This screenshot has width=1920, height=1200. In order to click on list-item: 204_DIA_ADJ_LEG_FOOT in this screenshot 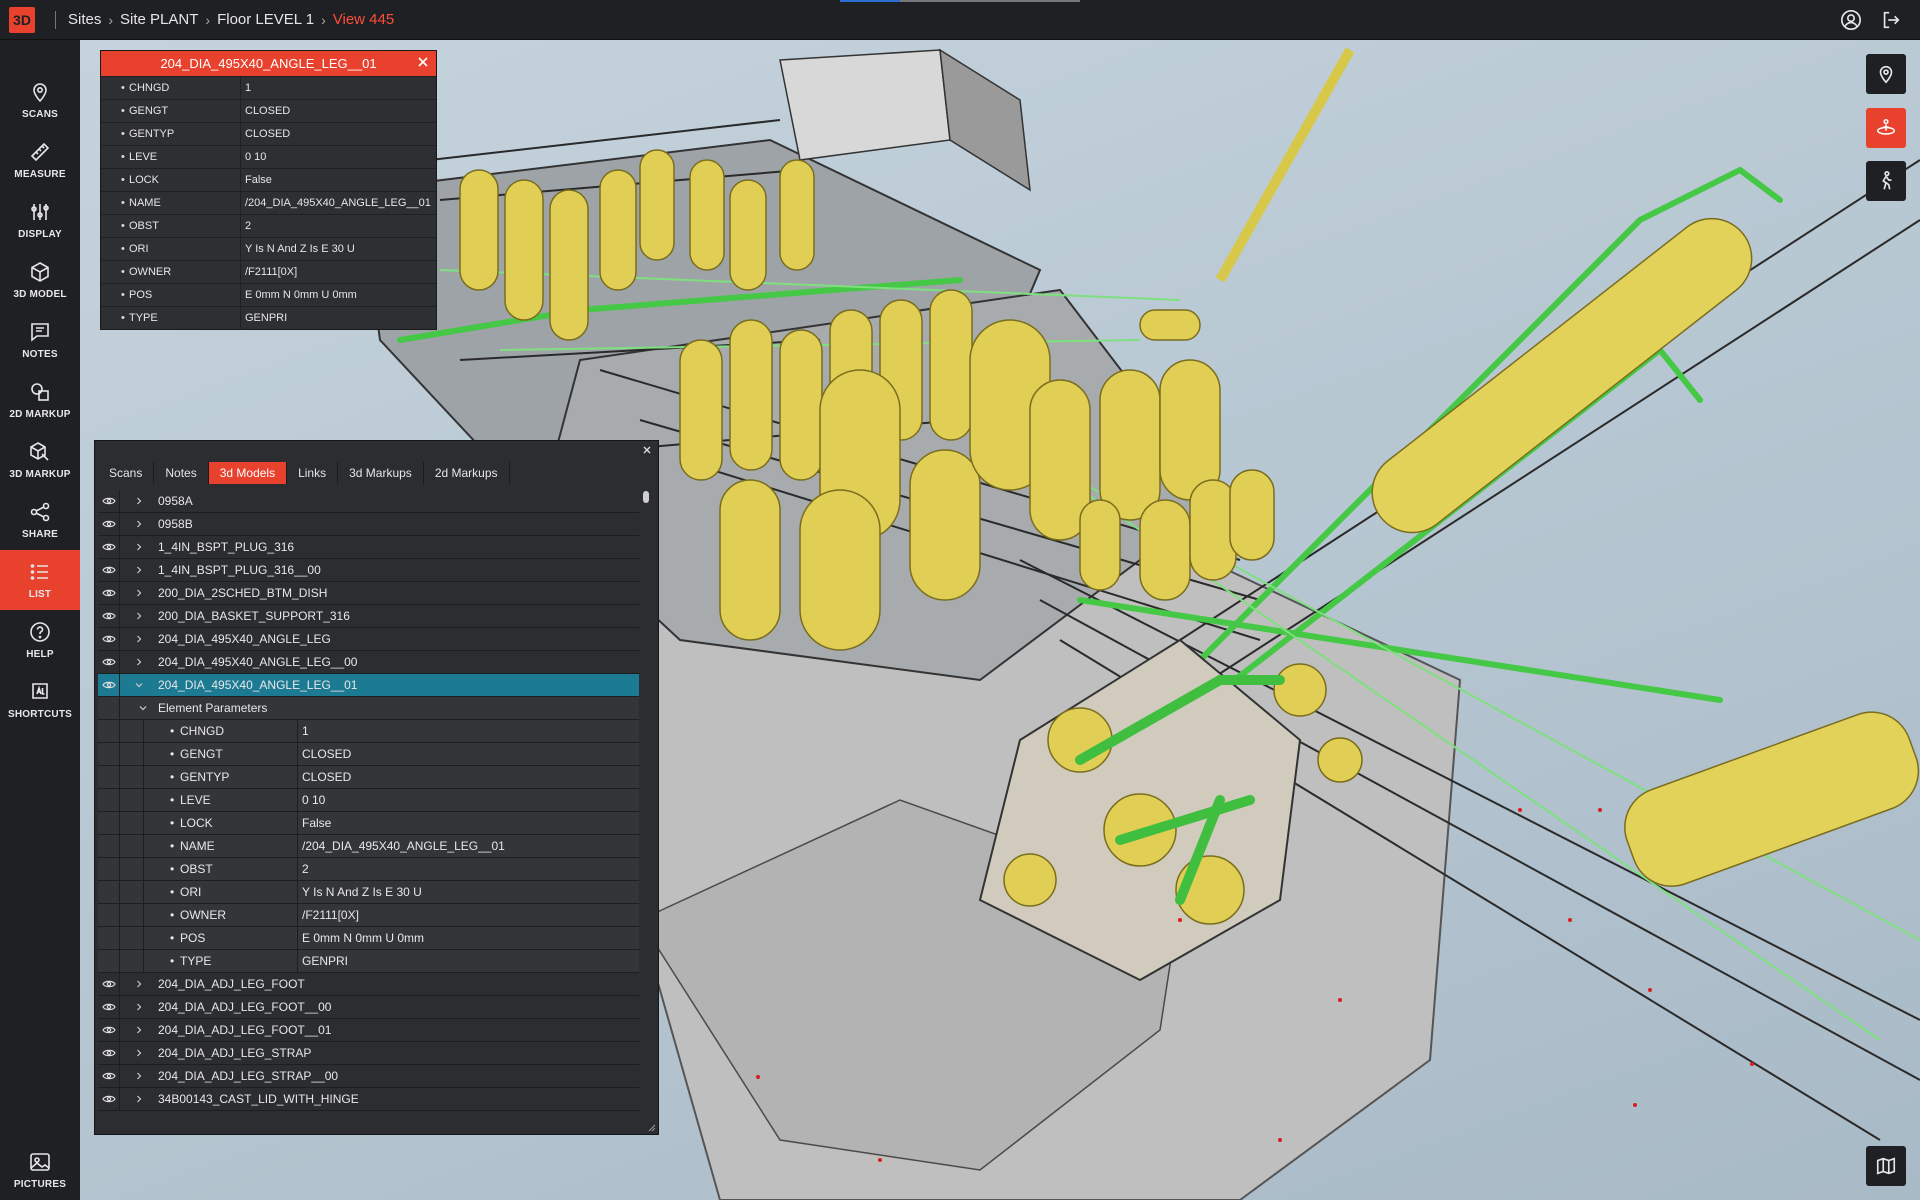, I will do `click(368, 984)`.